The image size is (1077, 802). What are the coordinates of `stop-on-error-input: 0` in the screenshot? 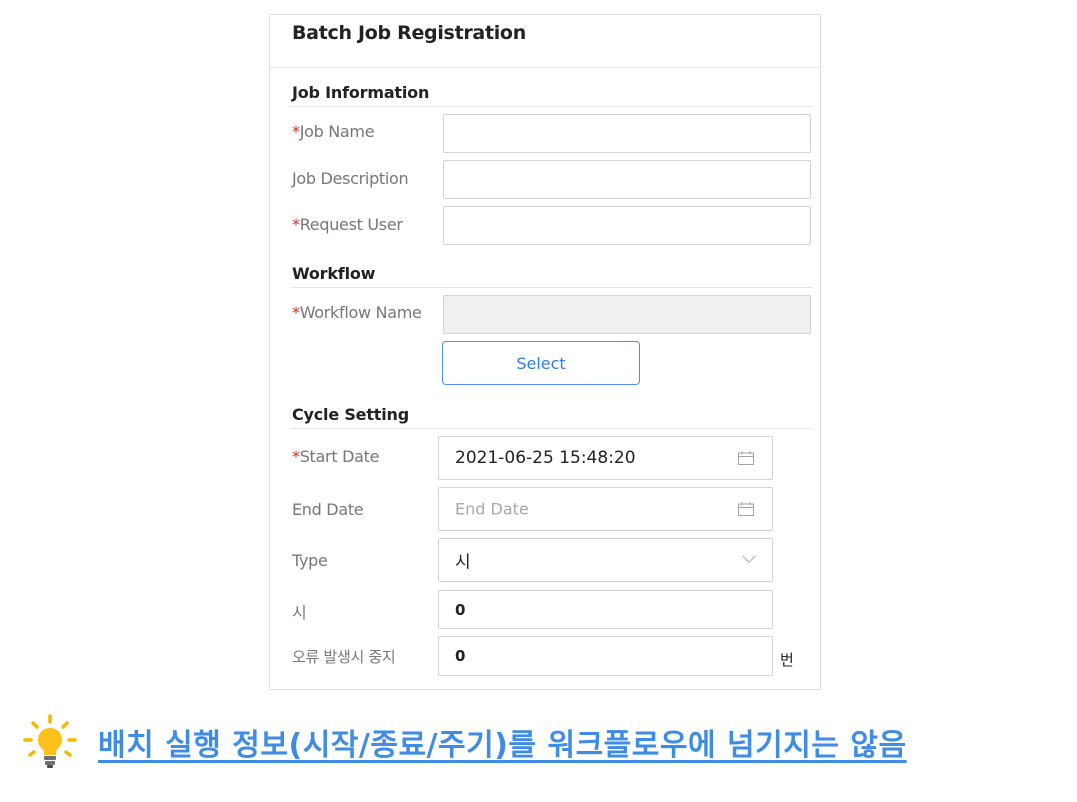 It's located at (605, 656).